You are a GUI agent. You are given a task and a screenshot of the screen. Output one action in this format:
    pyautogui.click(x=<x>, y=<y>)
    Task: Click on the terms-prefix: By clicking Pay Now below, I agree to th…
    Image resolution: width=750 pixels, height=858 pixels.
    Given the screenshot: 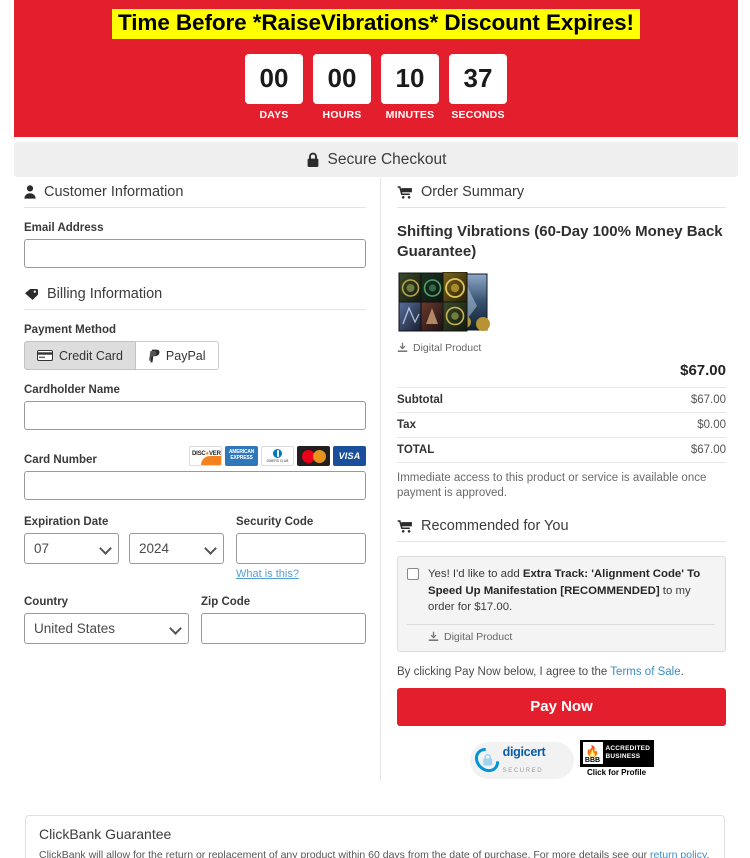 What is the action you would take?
    pyautogui.click(x=504, y=671)
    